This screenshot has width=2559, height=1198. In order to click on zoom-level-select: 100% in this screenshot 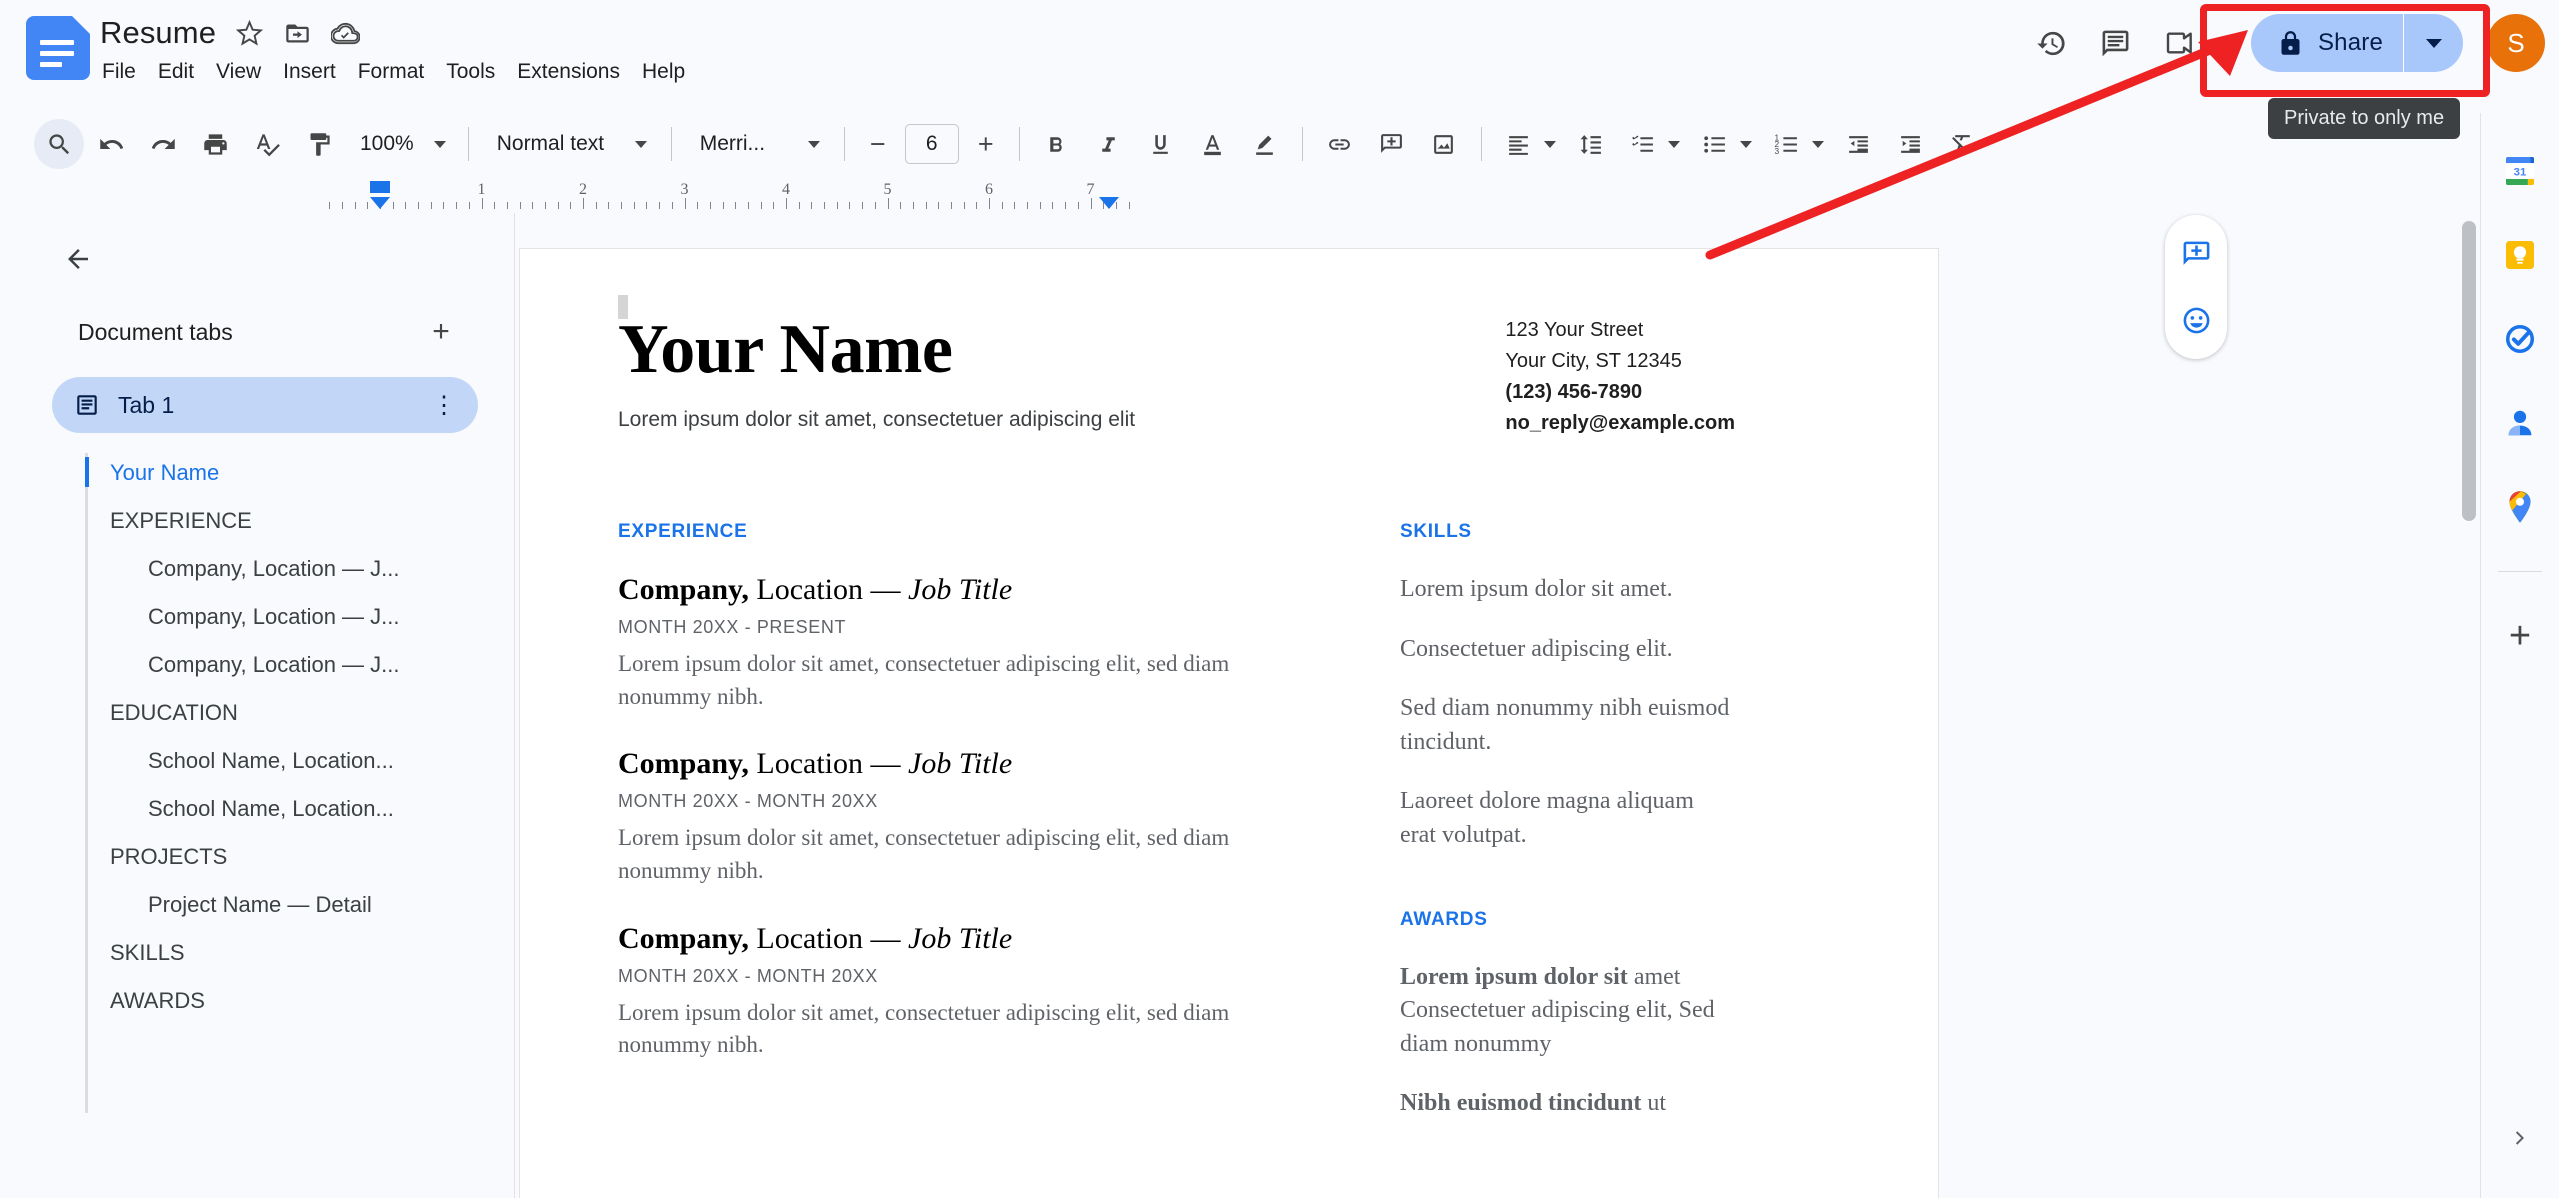, I will do `click(401, 144)`.